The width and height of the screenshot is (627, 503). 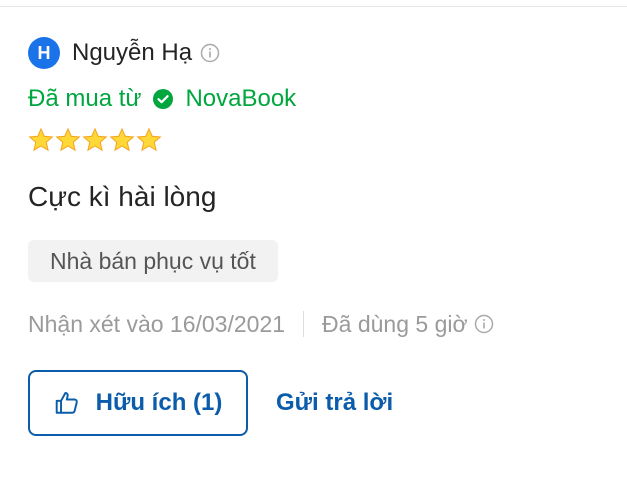 What do you see at coordinates (122, 196) in the screenshot?
I see `review-title: Cực kì hài lòng` at bounding box center [122, 196].